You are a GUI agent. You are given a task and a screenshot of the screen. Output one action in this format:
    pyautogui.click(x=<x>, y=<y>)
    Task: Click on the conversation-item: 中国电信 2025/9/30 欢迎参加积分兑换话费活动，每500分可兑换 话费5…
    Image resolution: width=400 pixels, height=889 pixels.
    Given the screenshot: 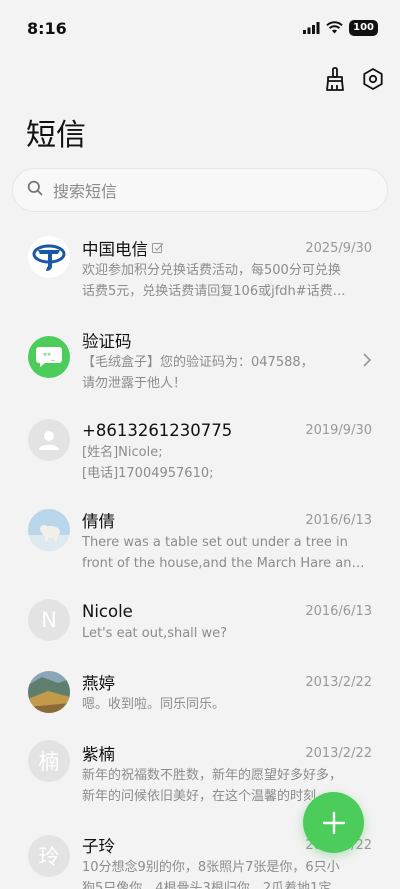 What is the action you would take?
    pyautogui.click(x=200, y=271)
    